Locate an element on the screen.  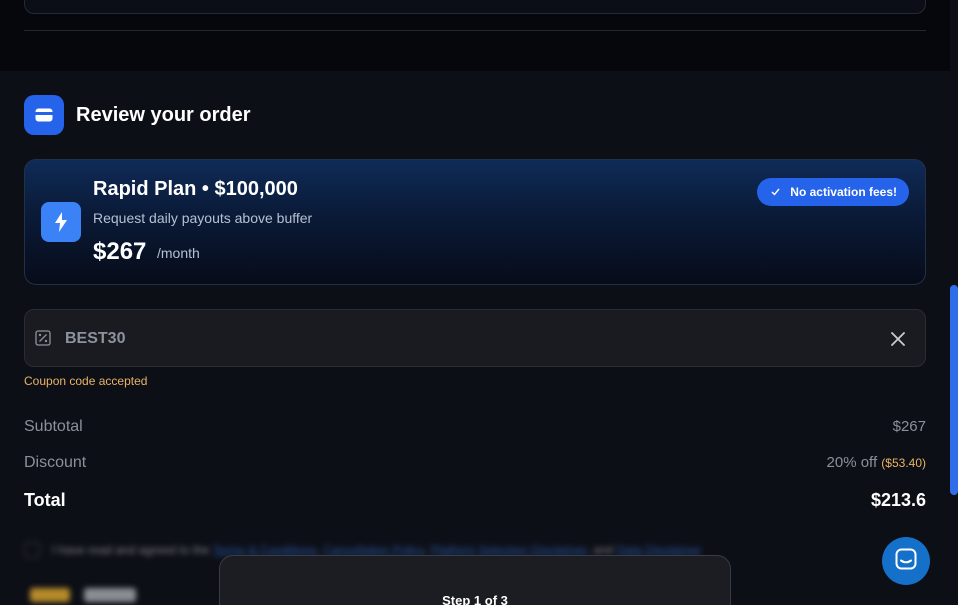
total-value: $213.6 is located at coordinates (898, 500).